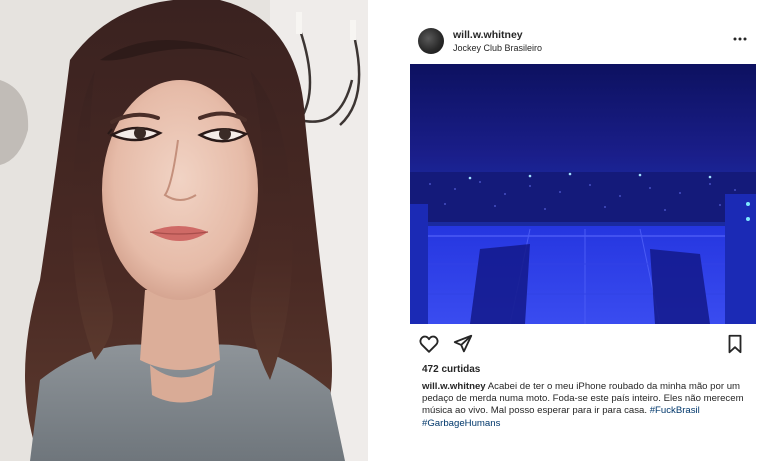  What do you see at coordinates (569, 344) in the screenshot?
I see `post-actions` at bounding box center [569, 344].